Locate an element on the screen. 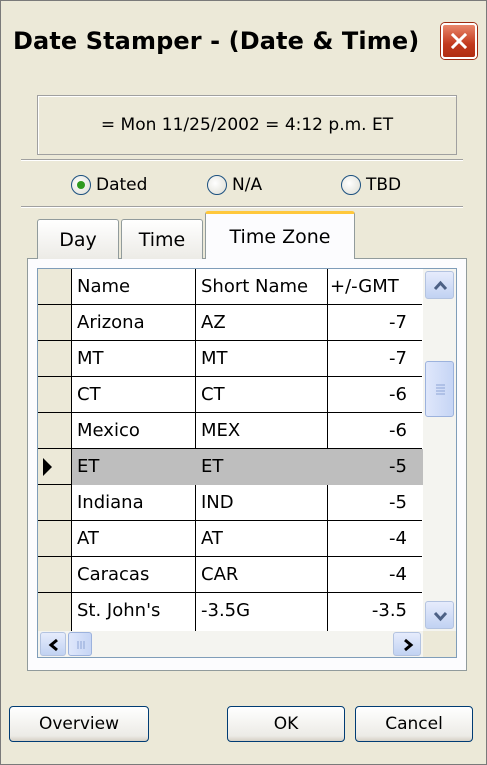  scroll-up-button is located at coordinates (439, 285).